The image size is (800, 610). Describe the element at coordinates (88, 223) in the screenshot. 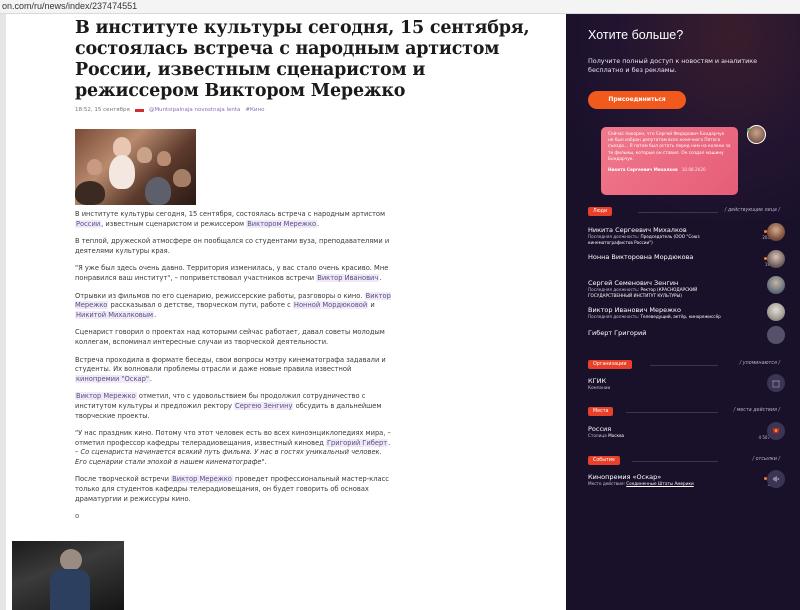

I see `tag-link-russia: России` at that location.